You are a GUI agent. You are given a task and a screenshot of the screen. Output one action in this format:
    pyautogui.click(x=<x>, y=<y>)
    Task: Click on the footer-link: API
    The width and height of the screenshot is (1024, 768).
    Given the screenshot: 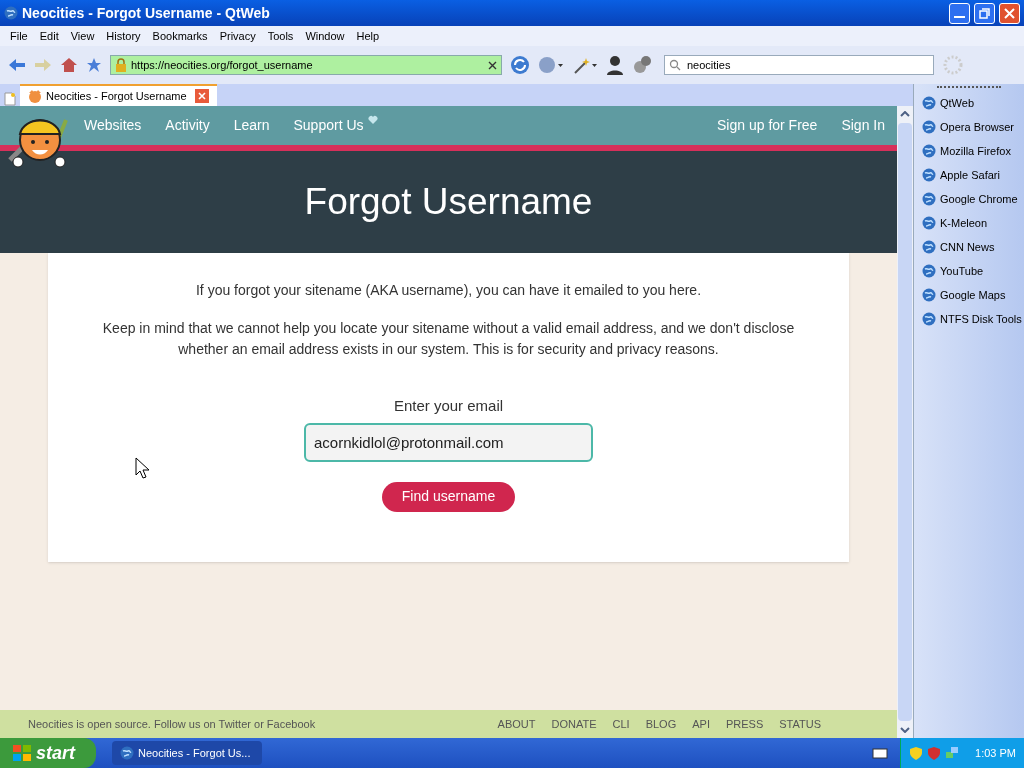 What is the action you would take?
    pyautogui.click(x=701, y=724)
    